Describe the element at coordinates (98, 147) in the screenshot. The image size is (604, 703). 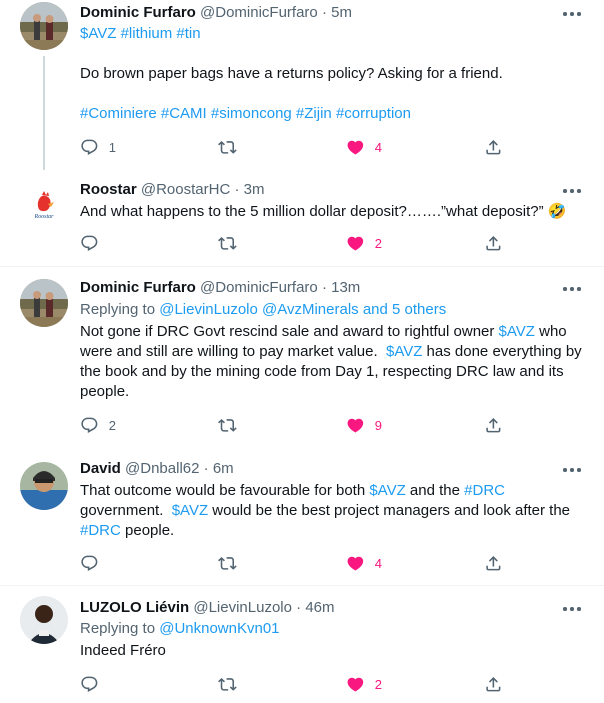
I see `reply-button: 1` at that location.